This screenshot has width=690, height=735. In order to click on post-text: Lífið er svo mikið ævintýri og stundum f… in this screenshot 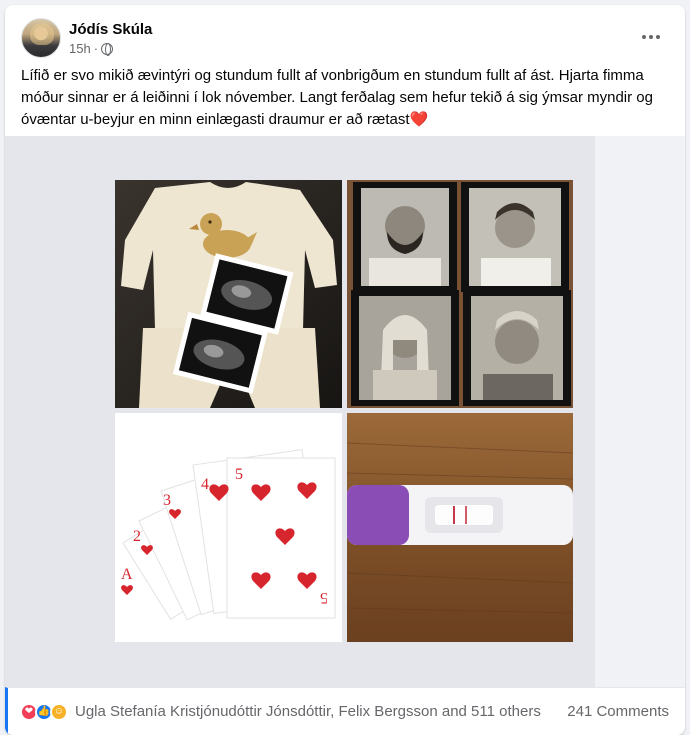, I will do `click(346, 98)`.